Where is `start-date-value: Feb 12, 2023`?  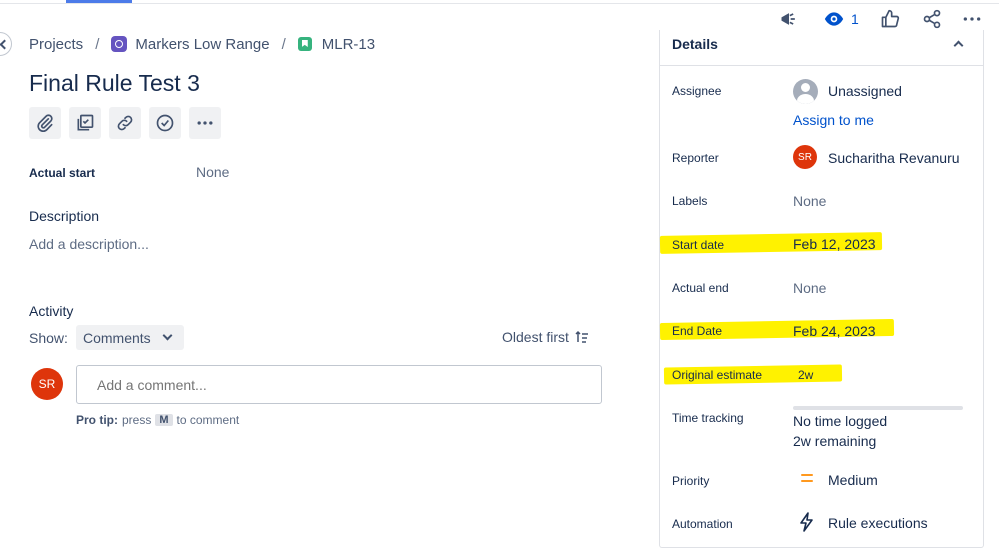
start-date-value: Feb 12, 2023 is located at coordinates (834, 244).